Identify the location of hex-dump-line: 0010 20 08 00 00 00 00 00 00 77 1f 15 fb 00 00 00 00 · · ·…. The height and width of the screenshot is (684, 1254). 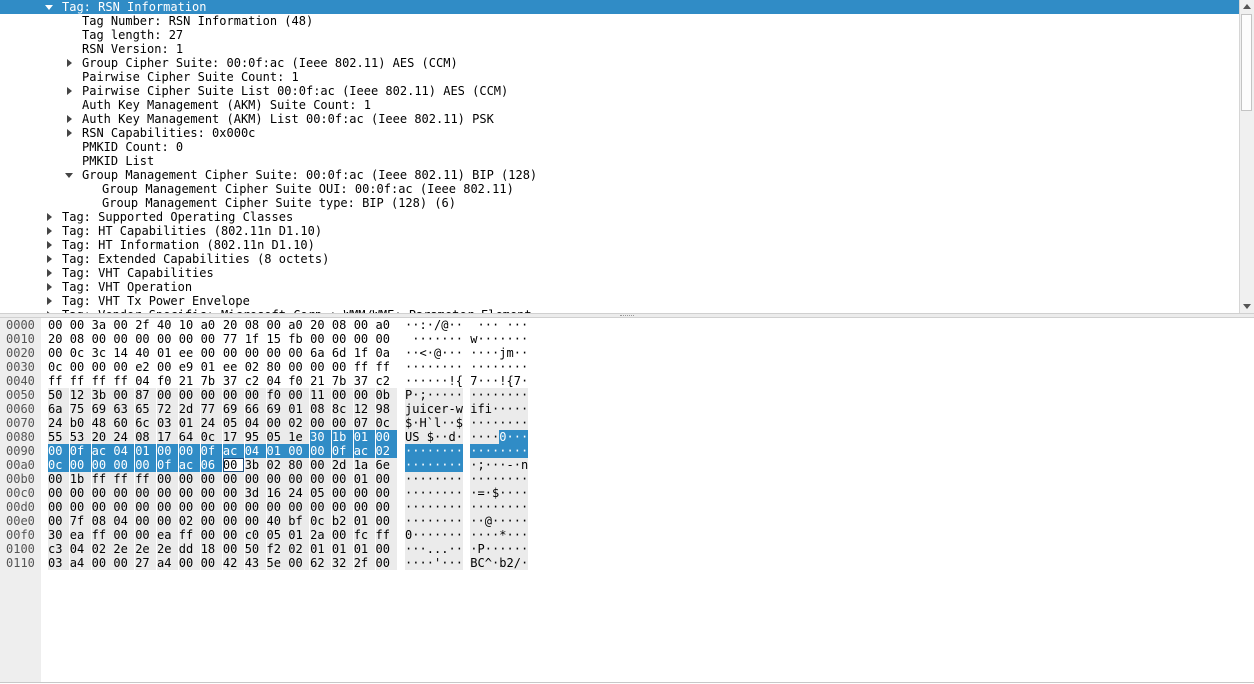
(627, 339).